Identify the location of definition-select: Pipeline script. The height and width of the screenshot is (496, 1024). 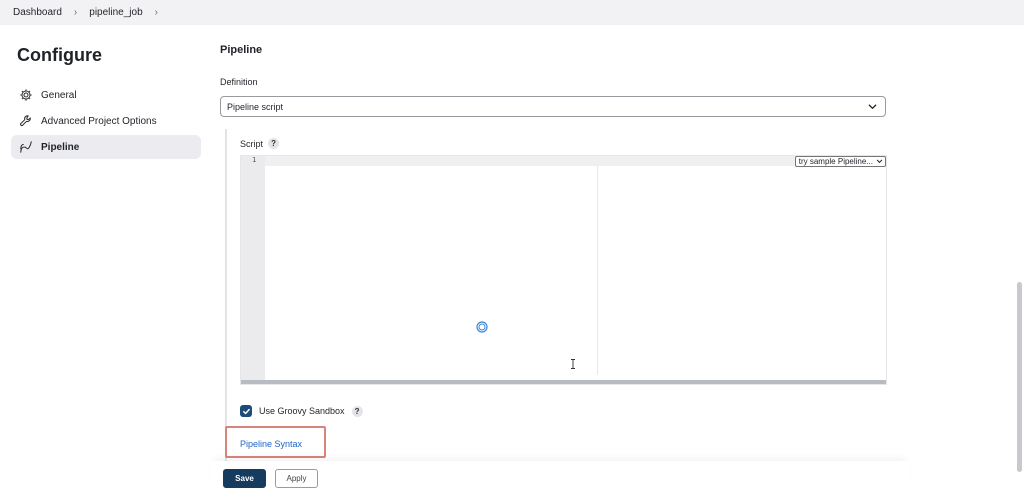
(553, 106).